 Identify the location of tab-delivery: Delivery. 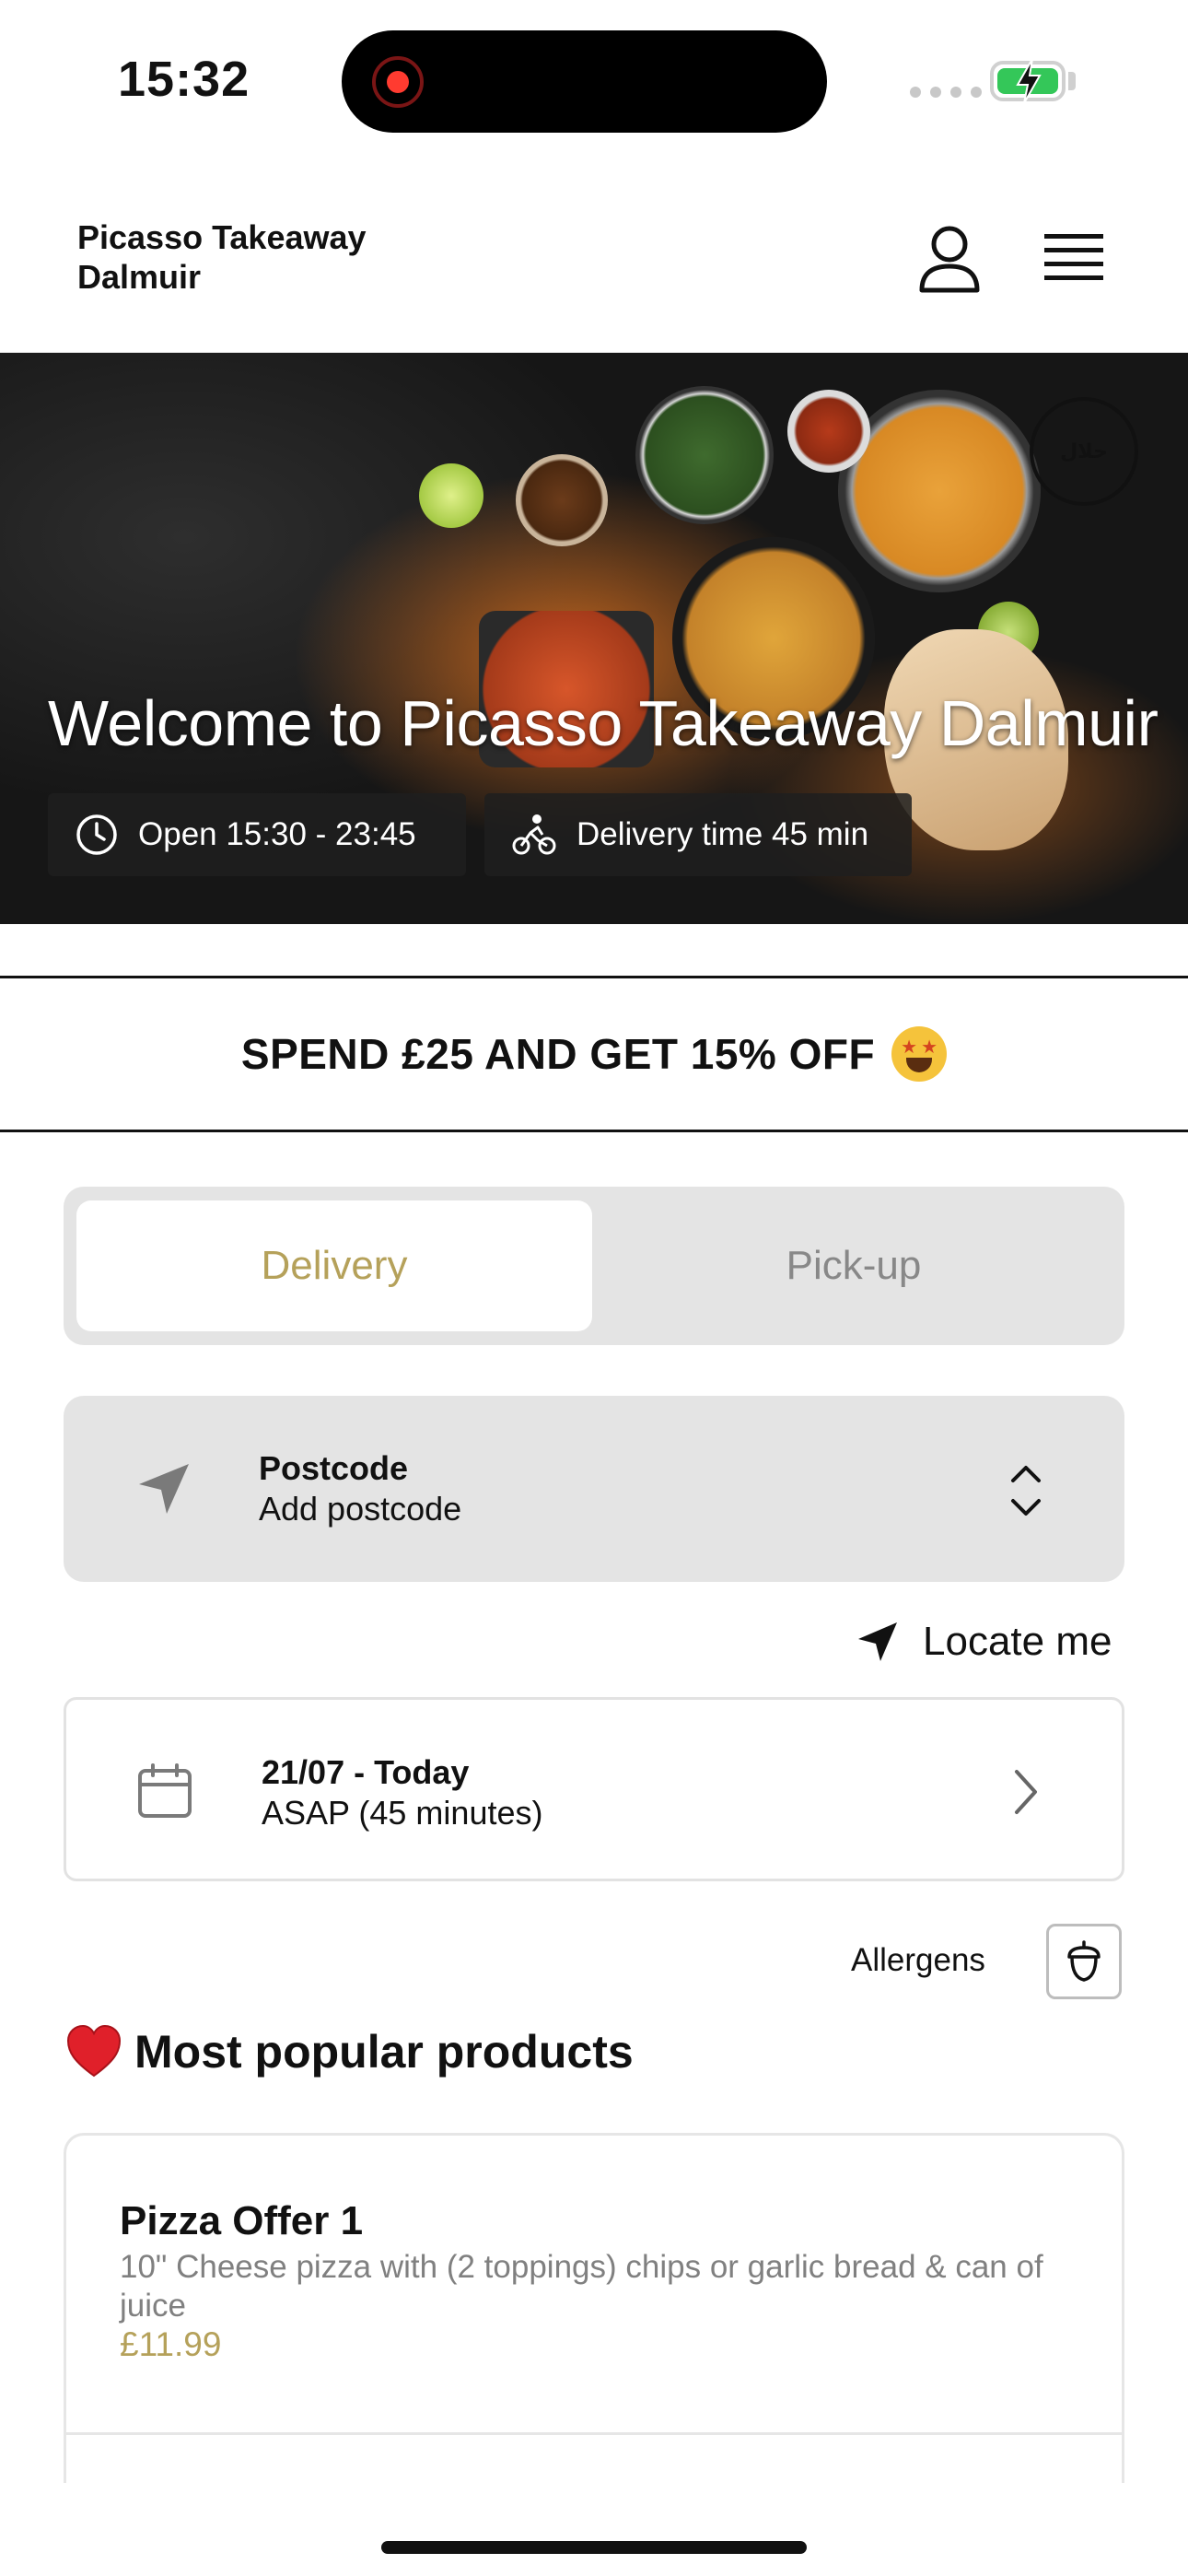
(334, 1265).